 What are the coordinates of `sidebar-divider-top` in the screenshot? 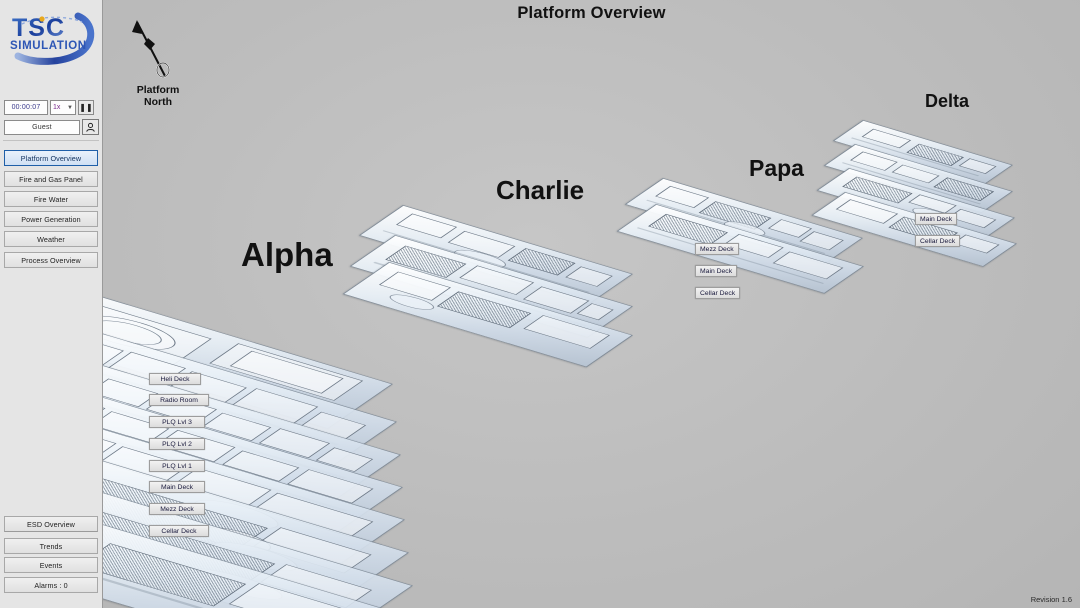 It's located at (51, 140).